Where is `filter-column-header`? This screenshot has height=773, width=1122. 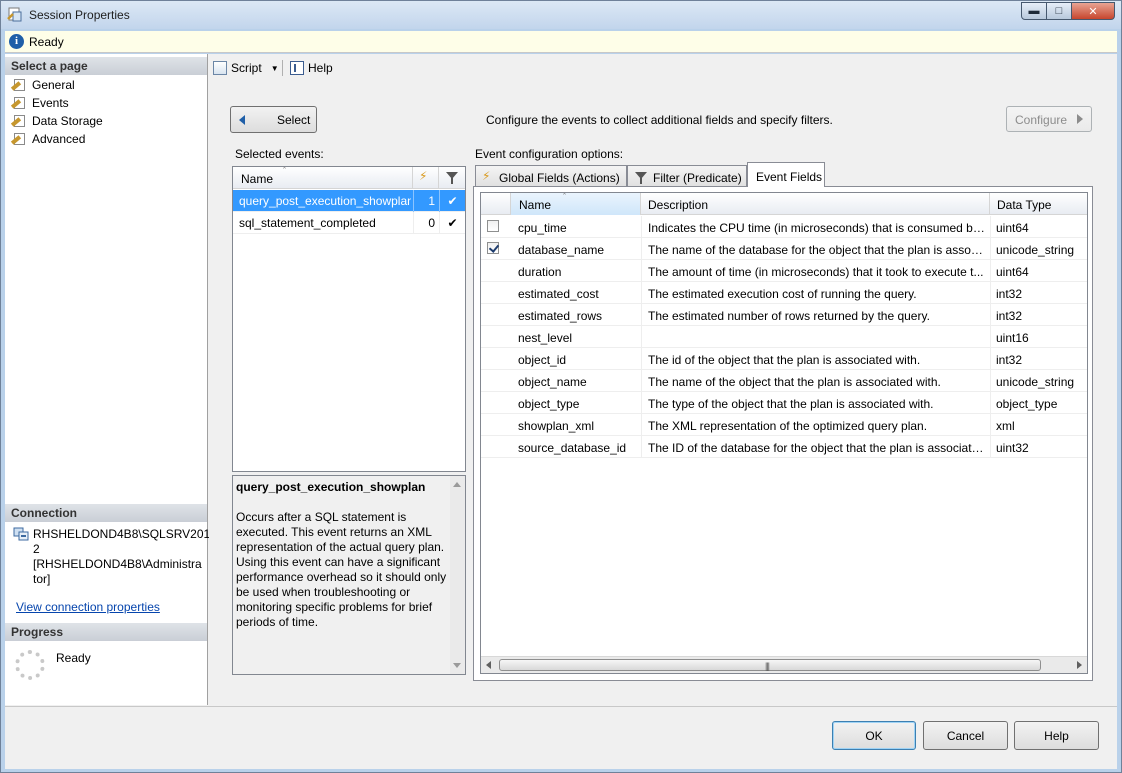
filter-column-header is located at coordinates (452, 178).